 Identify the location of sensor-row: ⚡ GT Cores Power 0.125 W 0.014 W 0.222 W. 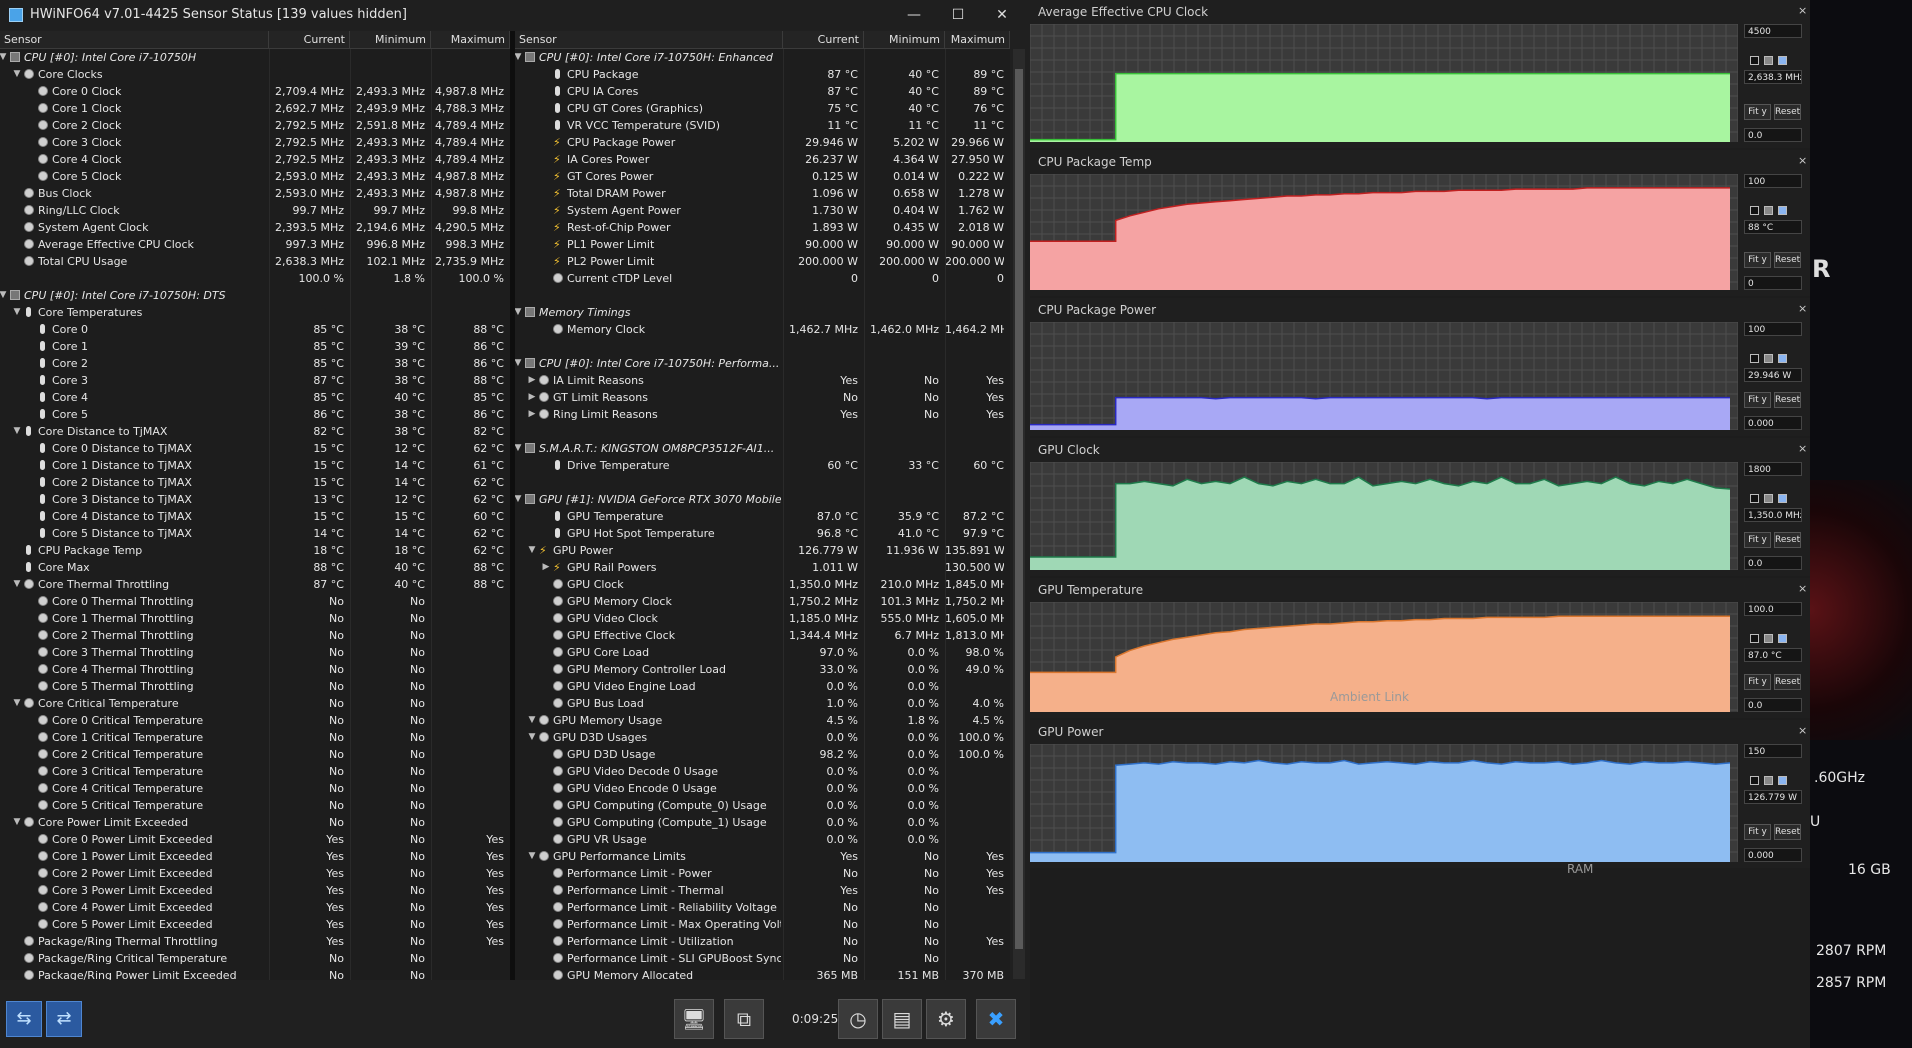
(762, 176).